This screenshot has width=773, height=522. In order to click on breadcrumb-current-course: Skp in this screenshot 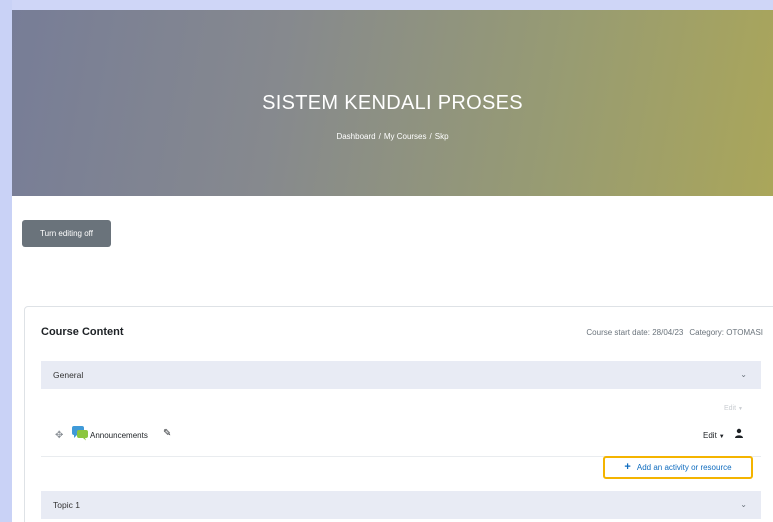, I will do `click(442, 136)`.